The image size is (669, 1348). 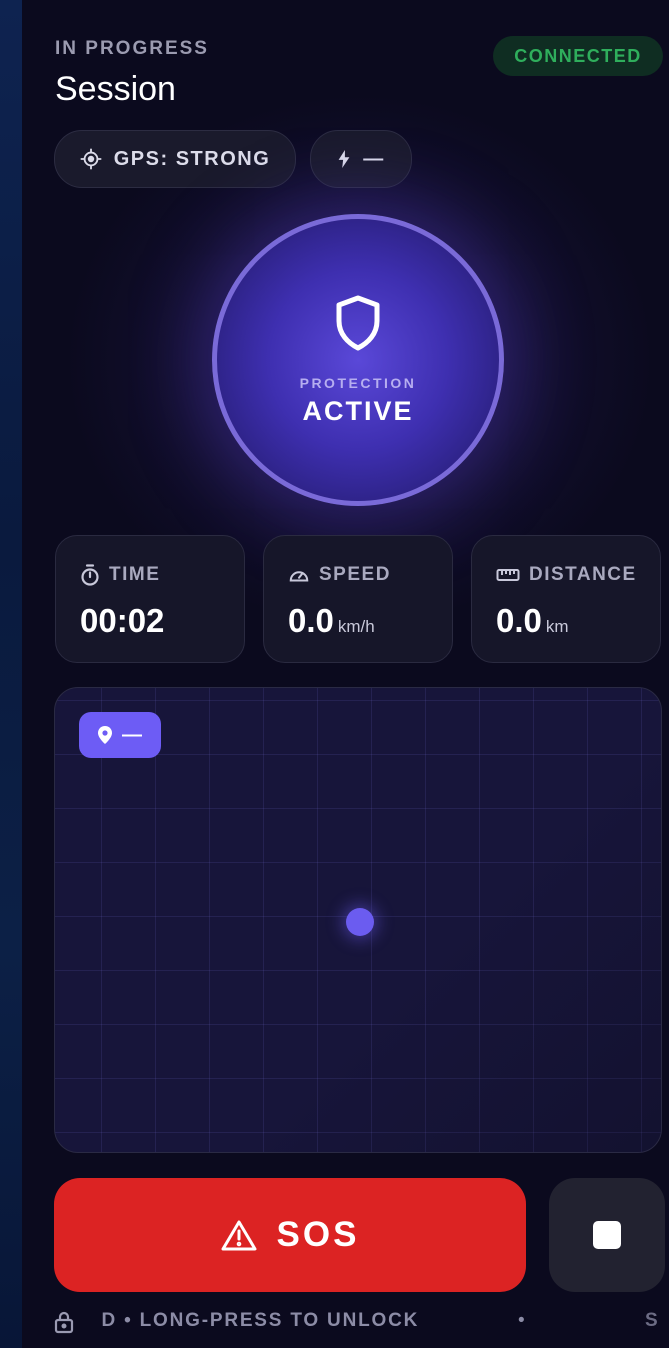 What do you see at coordinates (192, 158) in the screenshot?
I see `gps-status-label: GPS: STRONG` at bounding box center [192, 158].